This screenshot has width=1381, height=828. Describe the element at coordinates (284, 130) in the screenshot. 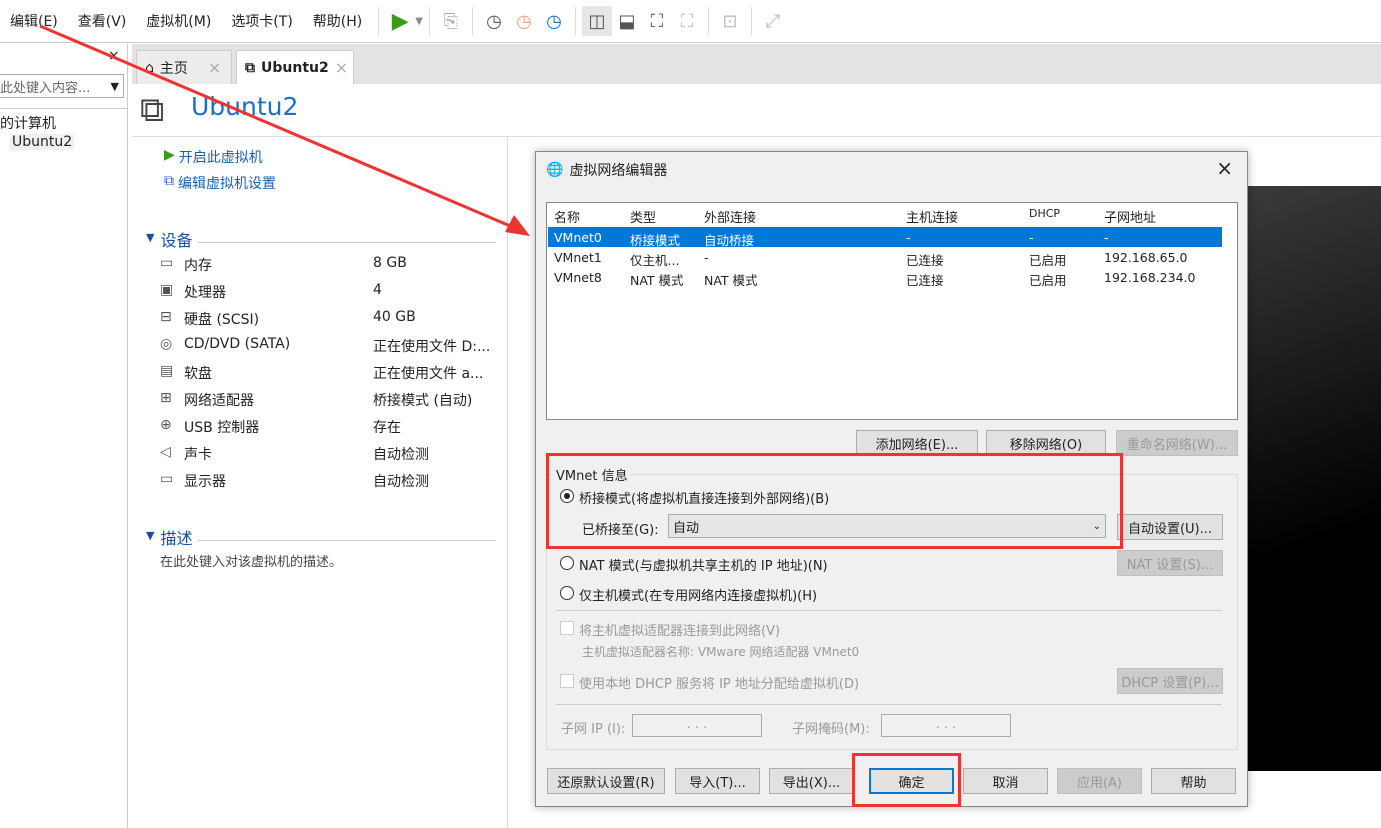

I see `annotation-arrow` at that location.